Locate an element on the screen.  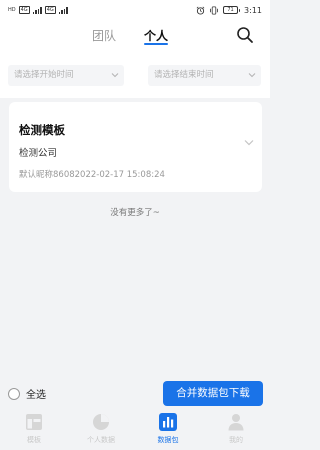
nav-label-personal-data: 个人数据 is located at coordinates (101, 440).